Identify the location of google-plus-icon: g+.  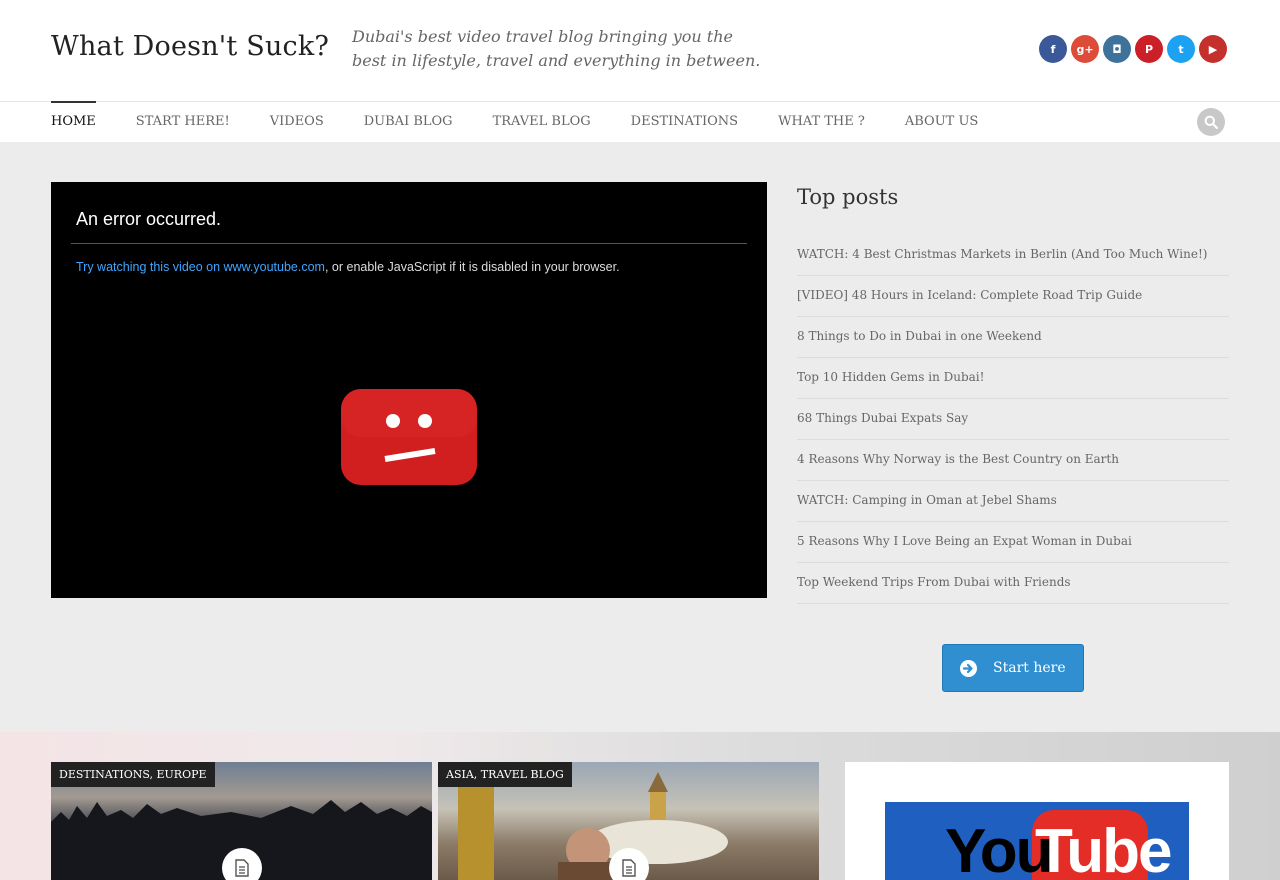
(1085, 49).